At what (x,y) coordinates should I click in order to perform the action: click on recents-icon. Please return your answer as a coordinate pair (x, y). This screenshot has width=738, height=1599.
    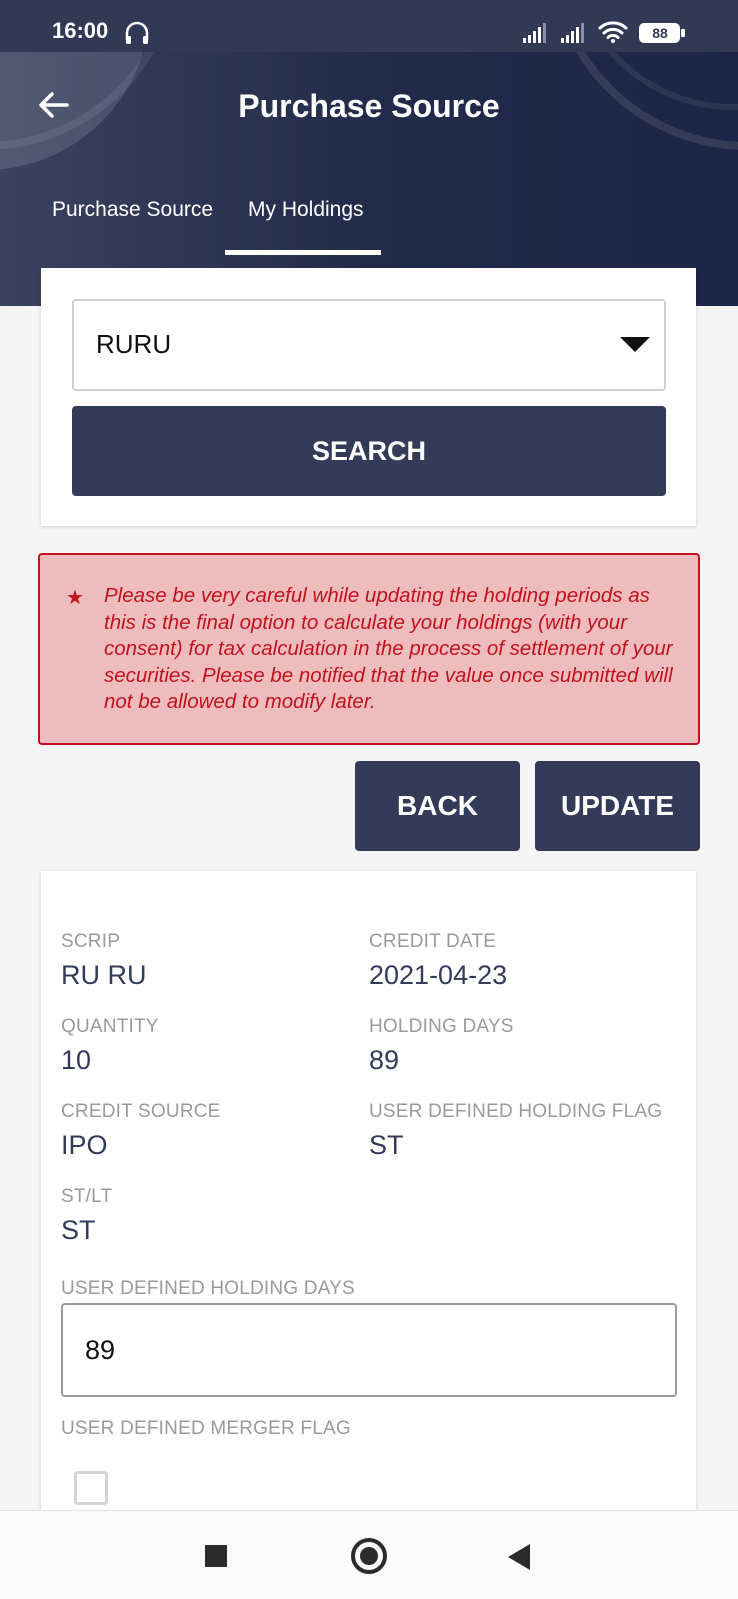
    Looking at the image, I should click on (216, 1556).